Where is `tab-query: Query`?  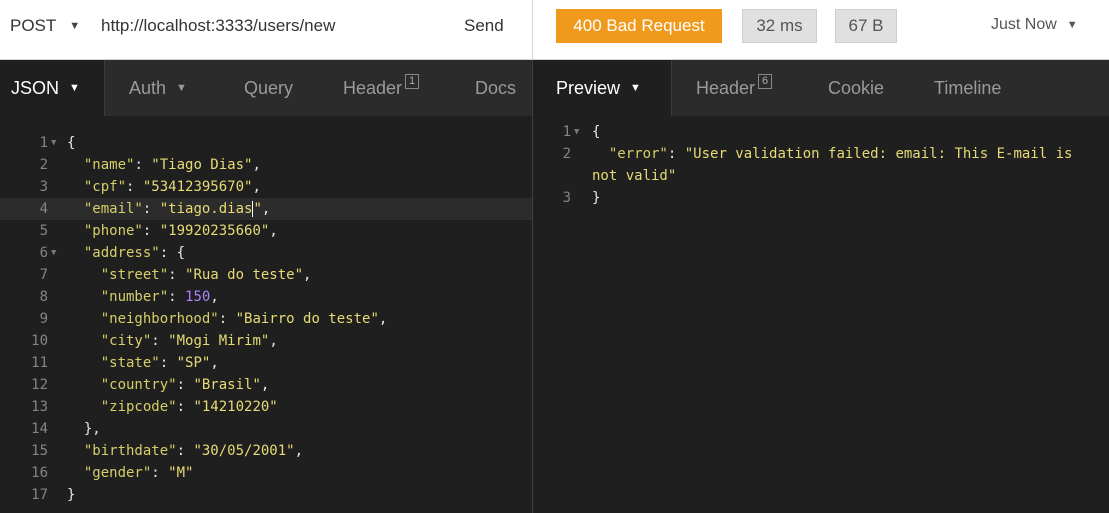 tab-query: Query is located at coordinates (268, 88).